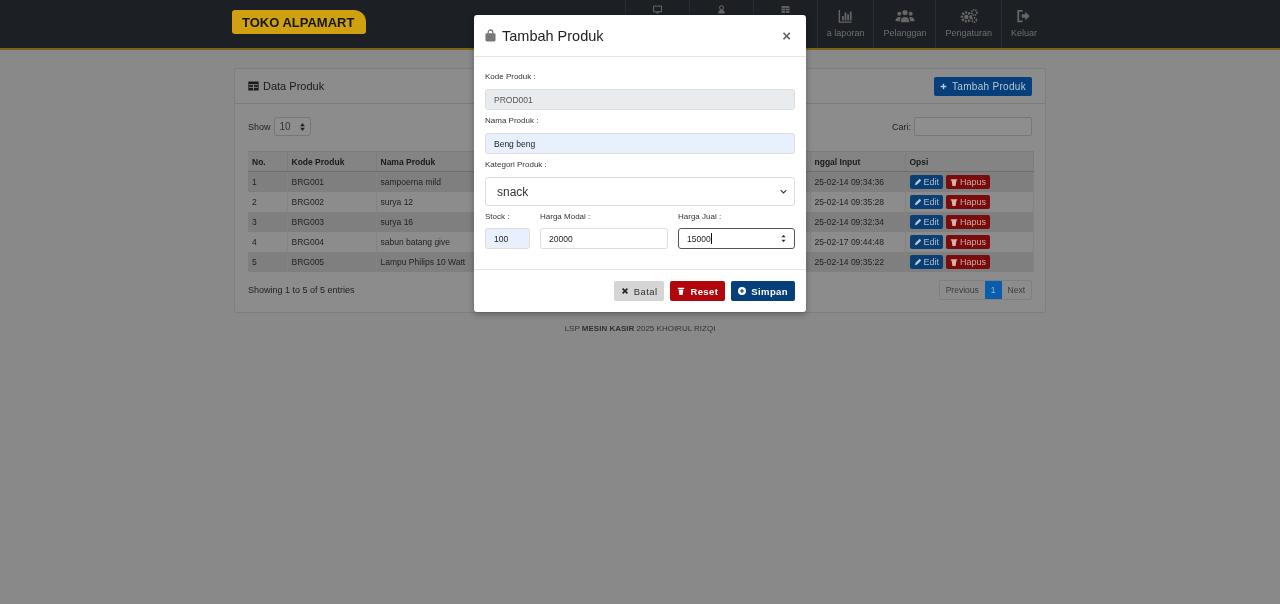  What do you see at coordinates (962, 290) in the screenshot?
I see `pagination-button: Previous` at bounding box center [962, 290].